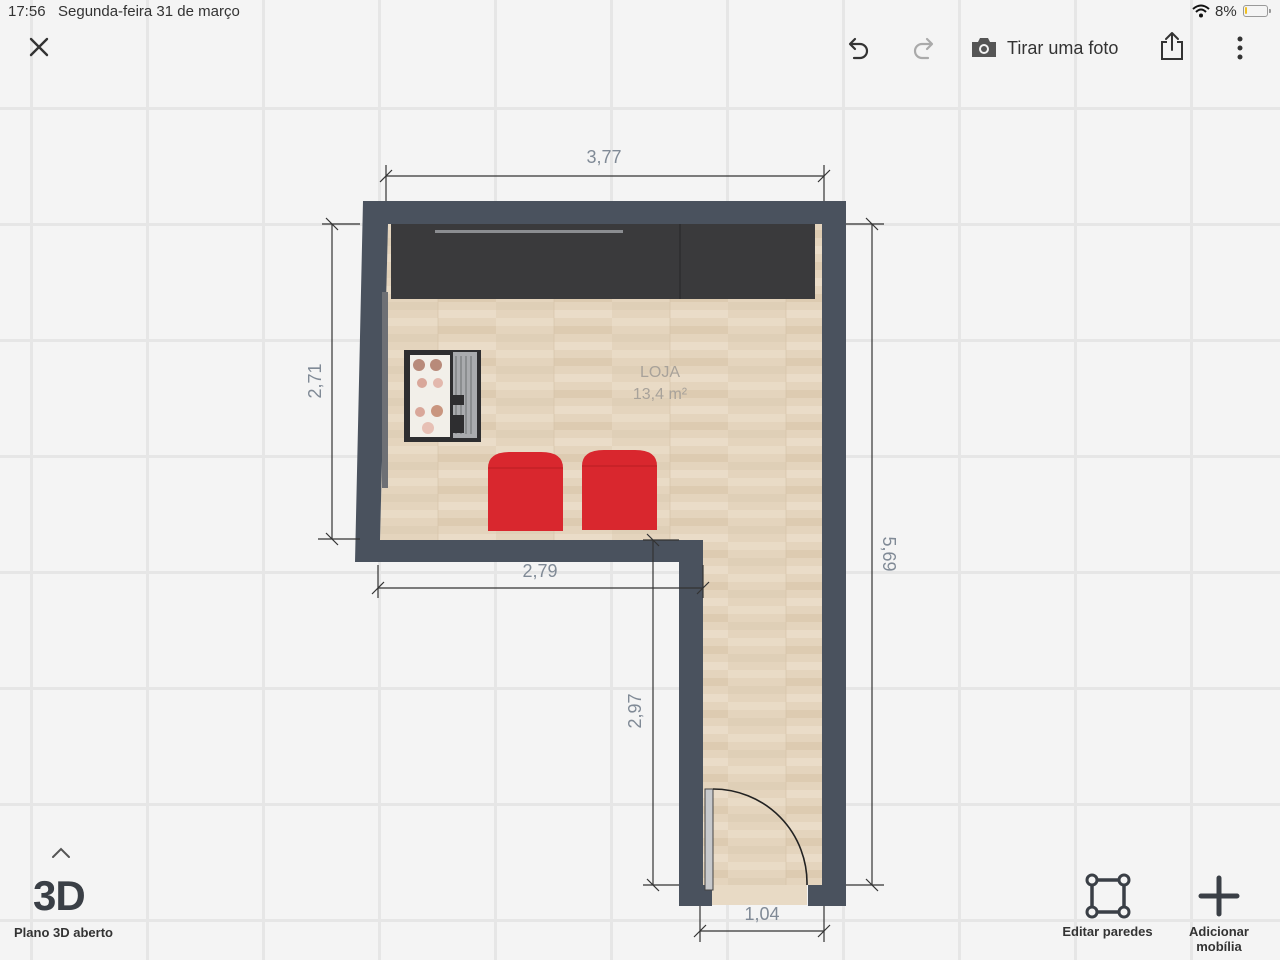 The width and height of the screenshot is (1280, 960). I want to click on add-furniture-button: Adicionar mobília, so click(1219, 913).